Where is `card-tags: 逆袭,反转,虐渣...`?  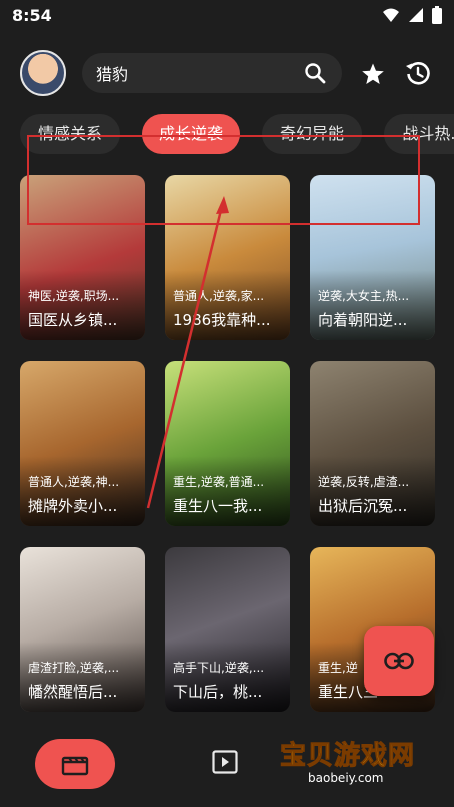 card-tags: 逆袭,反转,虐渣... is located at coordinates (364, 482).